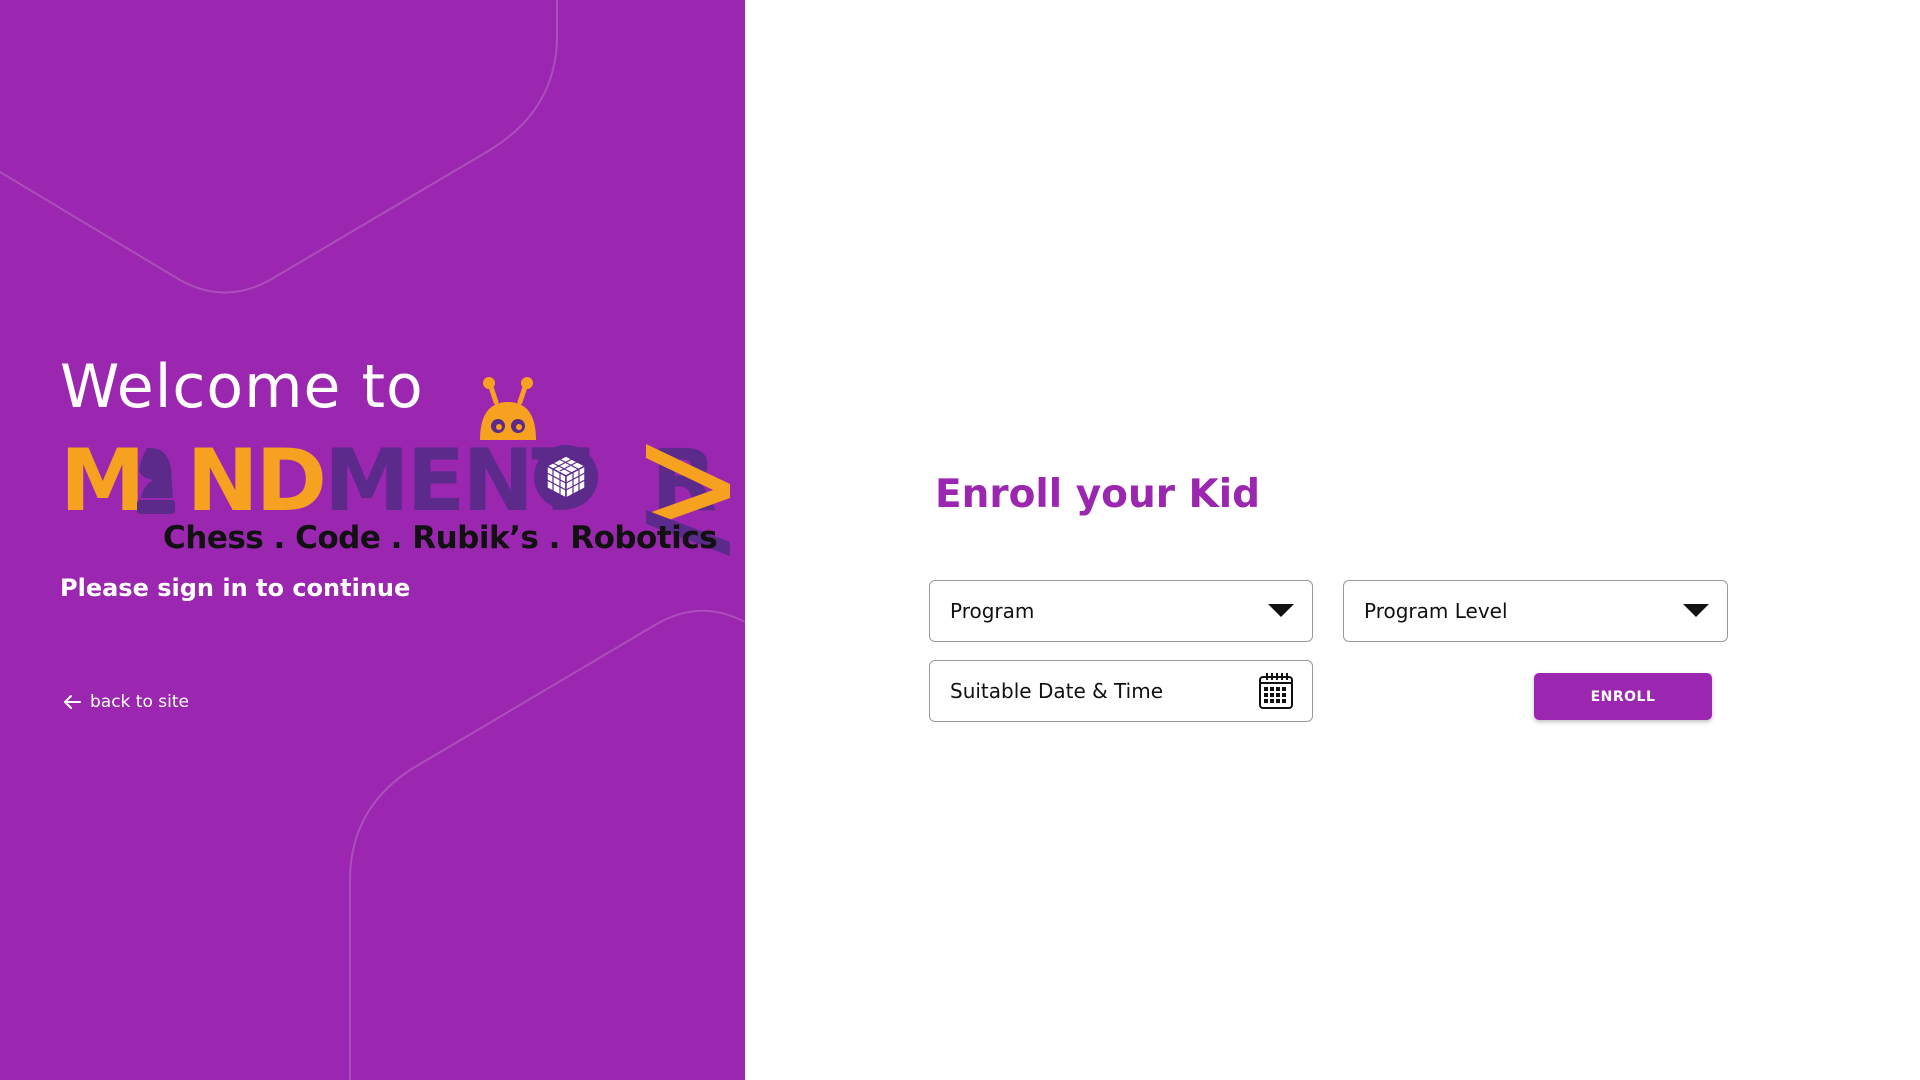 This screenshot has width=1920, height=1080. Describe the element at coordinates (1098, 494) in the screenshot. I see `enroll-title: Enroll your Kid` at that location.